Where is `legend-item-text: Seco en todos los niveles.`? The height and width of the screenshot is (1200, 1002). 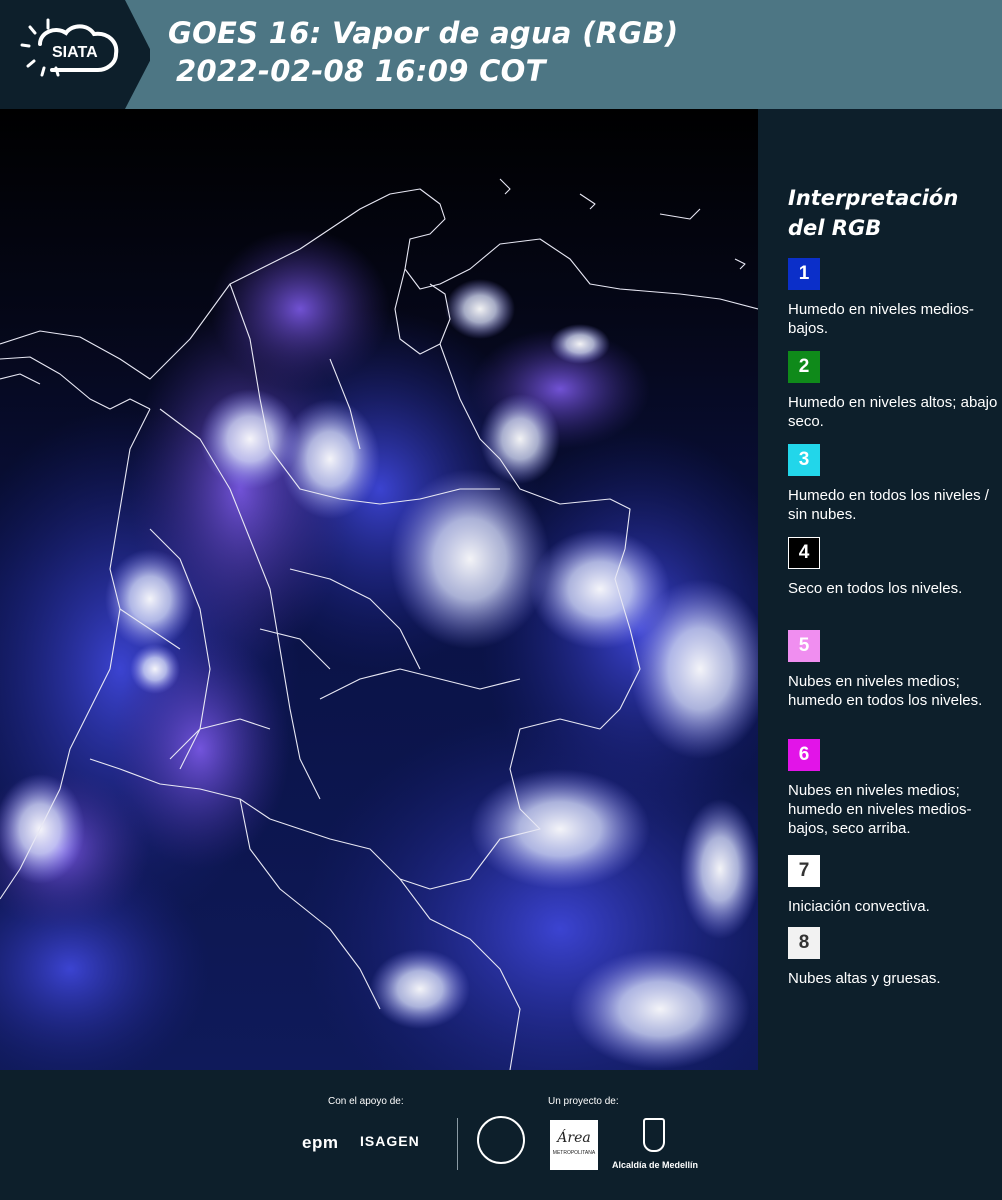
legend-item-text: Seco en todos los niveles. is located at coordinates (875, 588).